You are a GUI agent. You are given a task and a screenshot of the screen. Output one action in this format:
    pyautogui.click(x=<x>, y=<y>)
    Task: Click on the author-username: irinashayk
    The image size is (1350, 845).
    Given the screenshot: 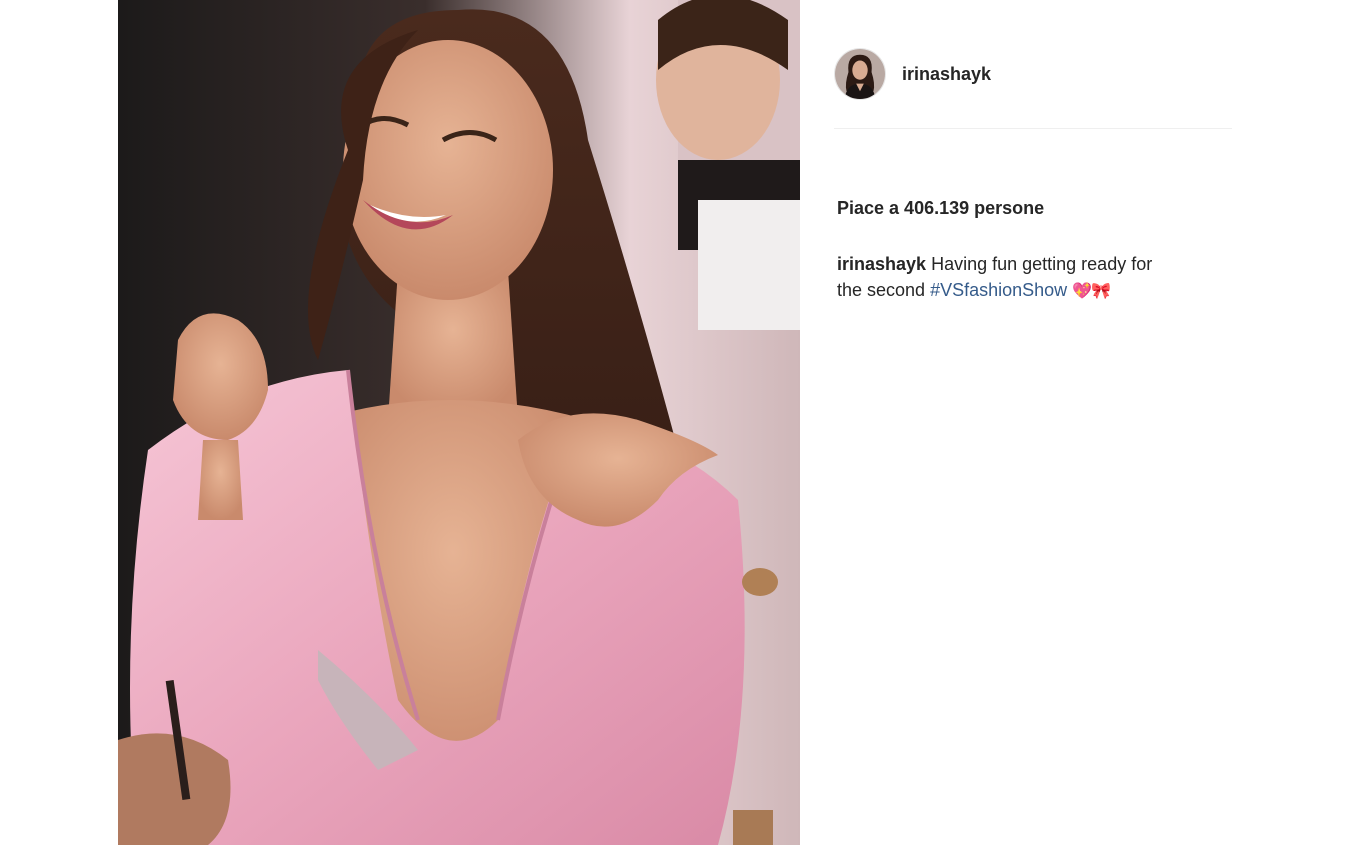 What is the action you would take?
    pyautogui.click(x=946, y=74)
    